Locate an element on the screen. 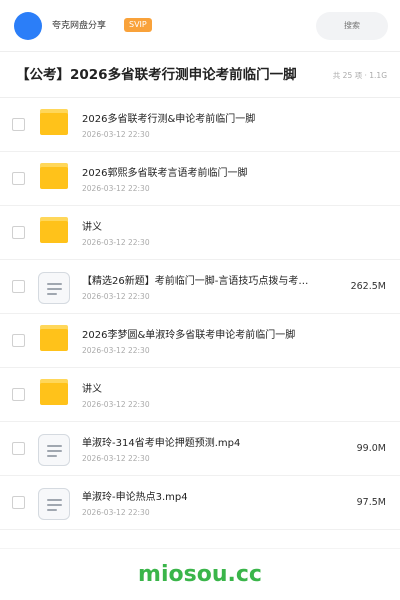  search-input is located at coordinates (352, 26).